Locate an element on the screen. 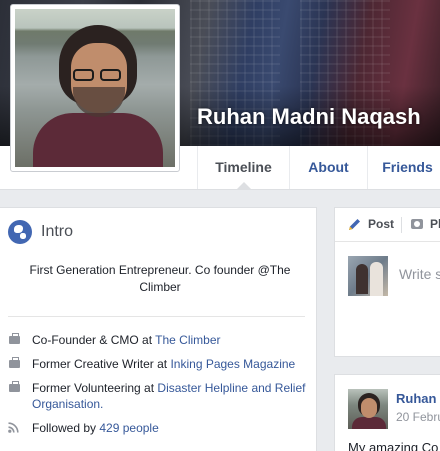 The width and height of the screenshot is (440, 451). post-text: My amazing Co is located at coordinates (393, 445).